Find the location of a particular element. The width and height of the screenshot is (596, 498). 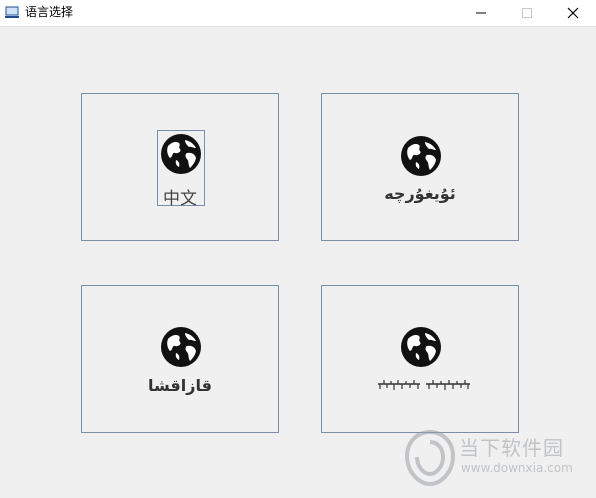

language-option-kazakh: قازاقشا is located at coordinates (180, 359).